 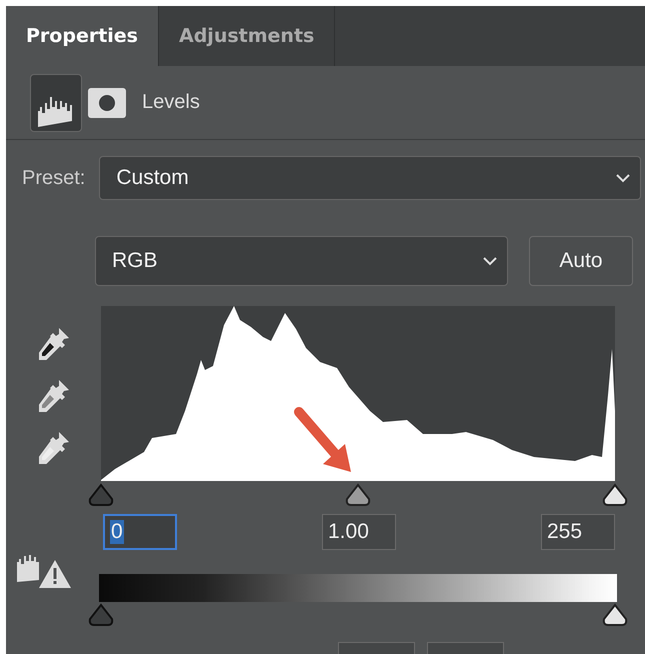 What do you see at coordinates (152, 178) in the screenshot?
I see `dropdown-value: Custom` at bounding box center [152, 178].